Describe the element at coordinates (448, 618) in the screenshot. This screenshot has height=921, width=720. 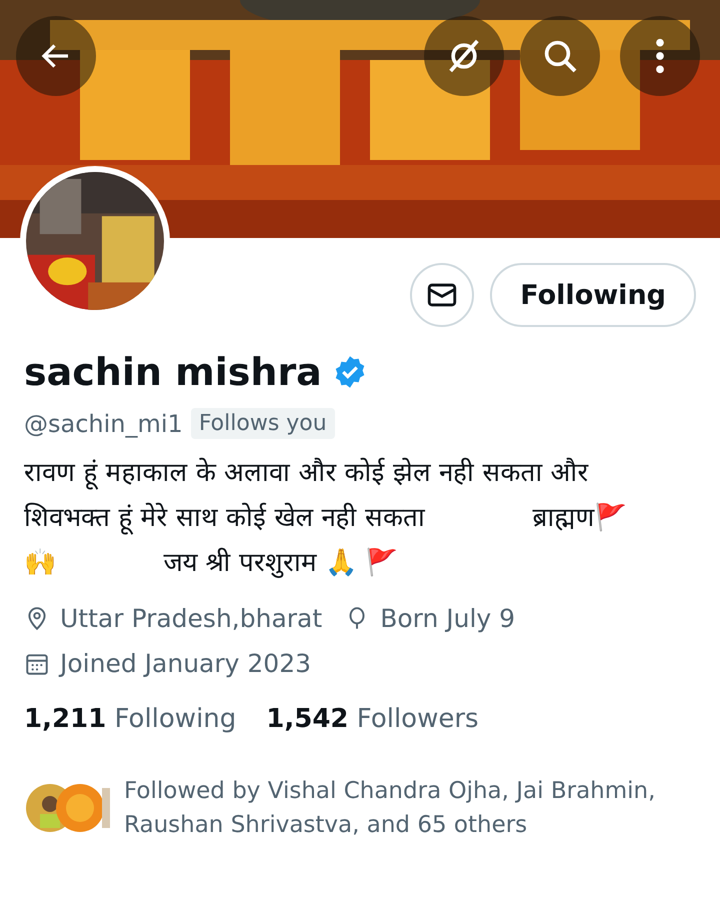
I see `profile-detail: Born July 9` at that location.